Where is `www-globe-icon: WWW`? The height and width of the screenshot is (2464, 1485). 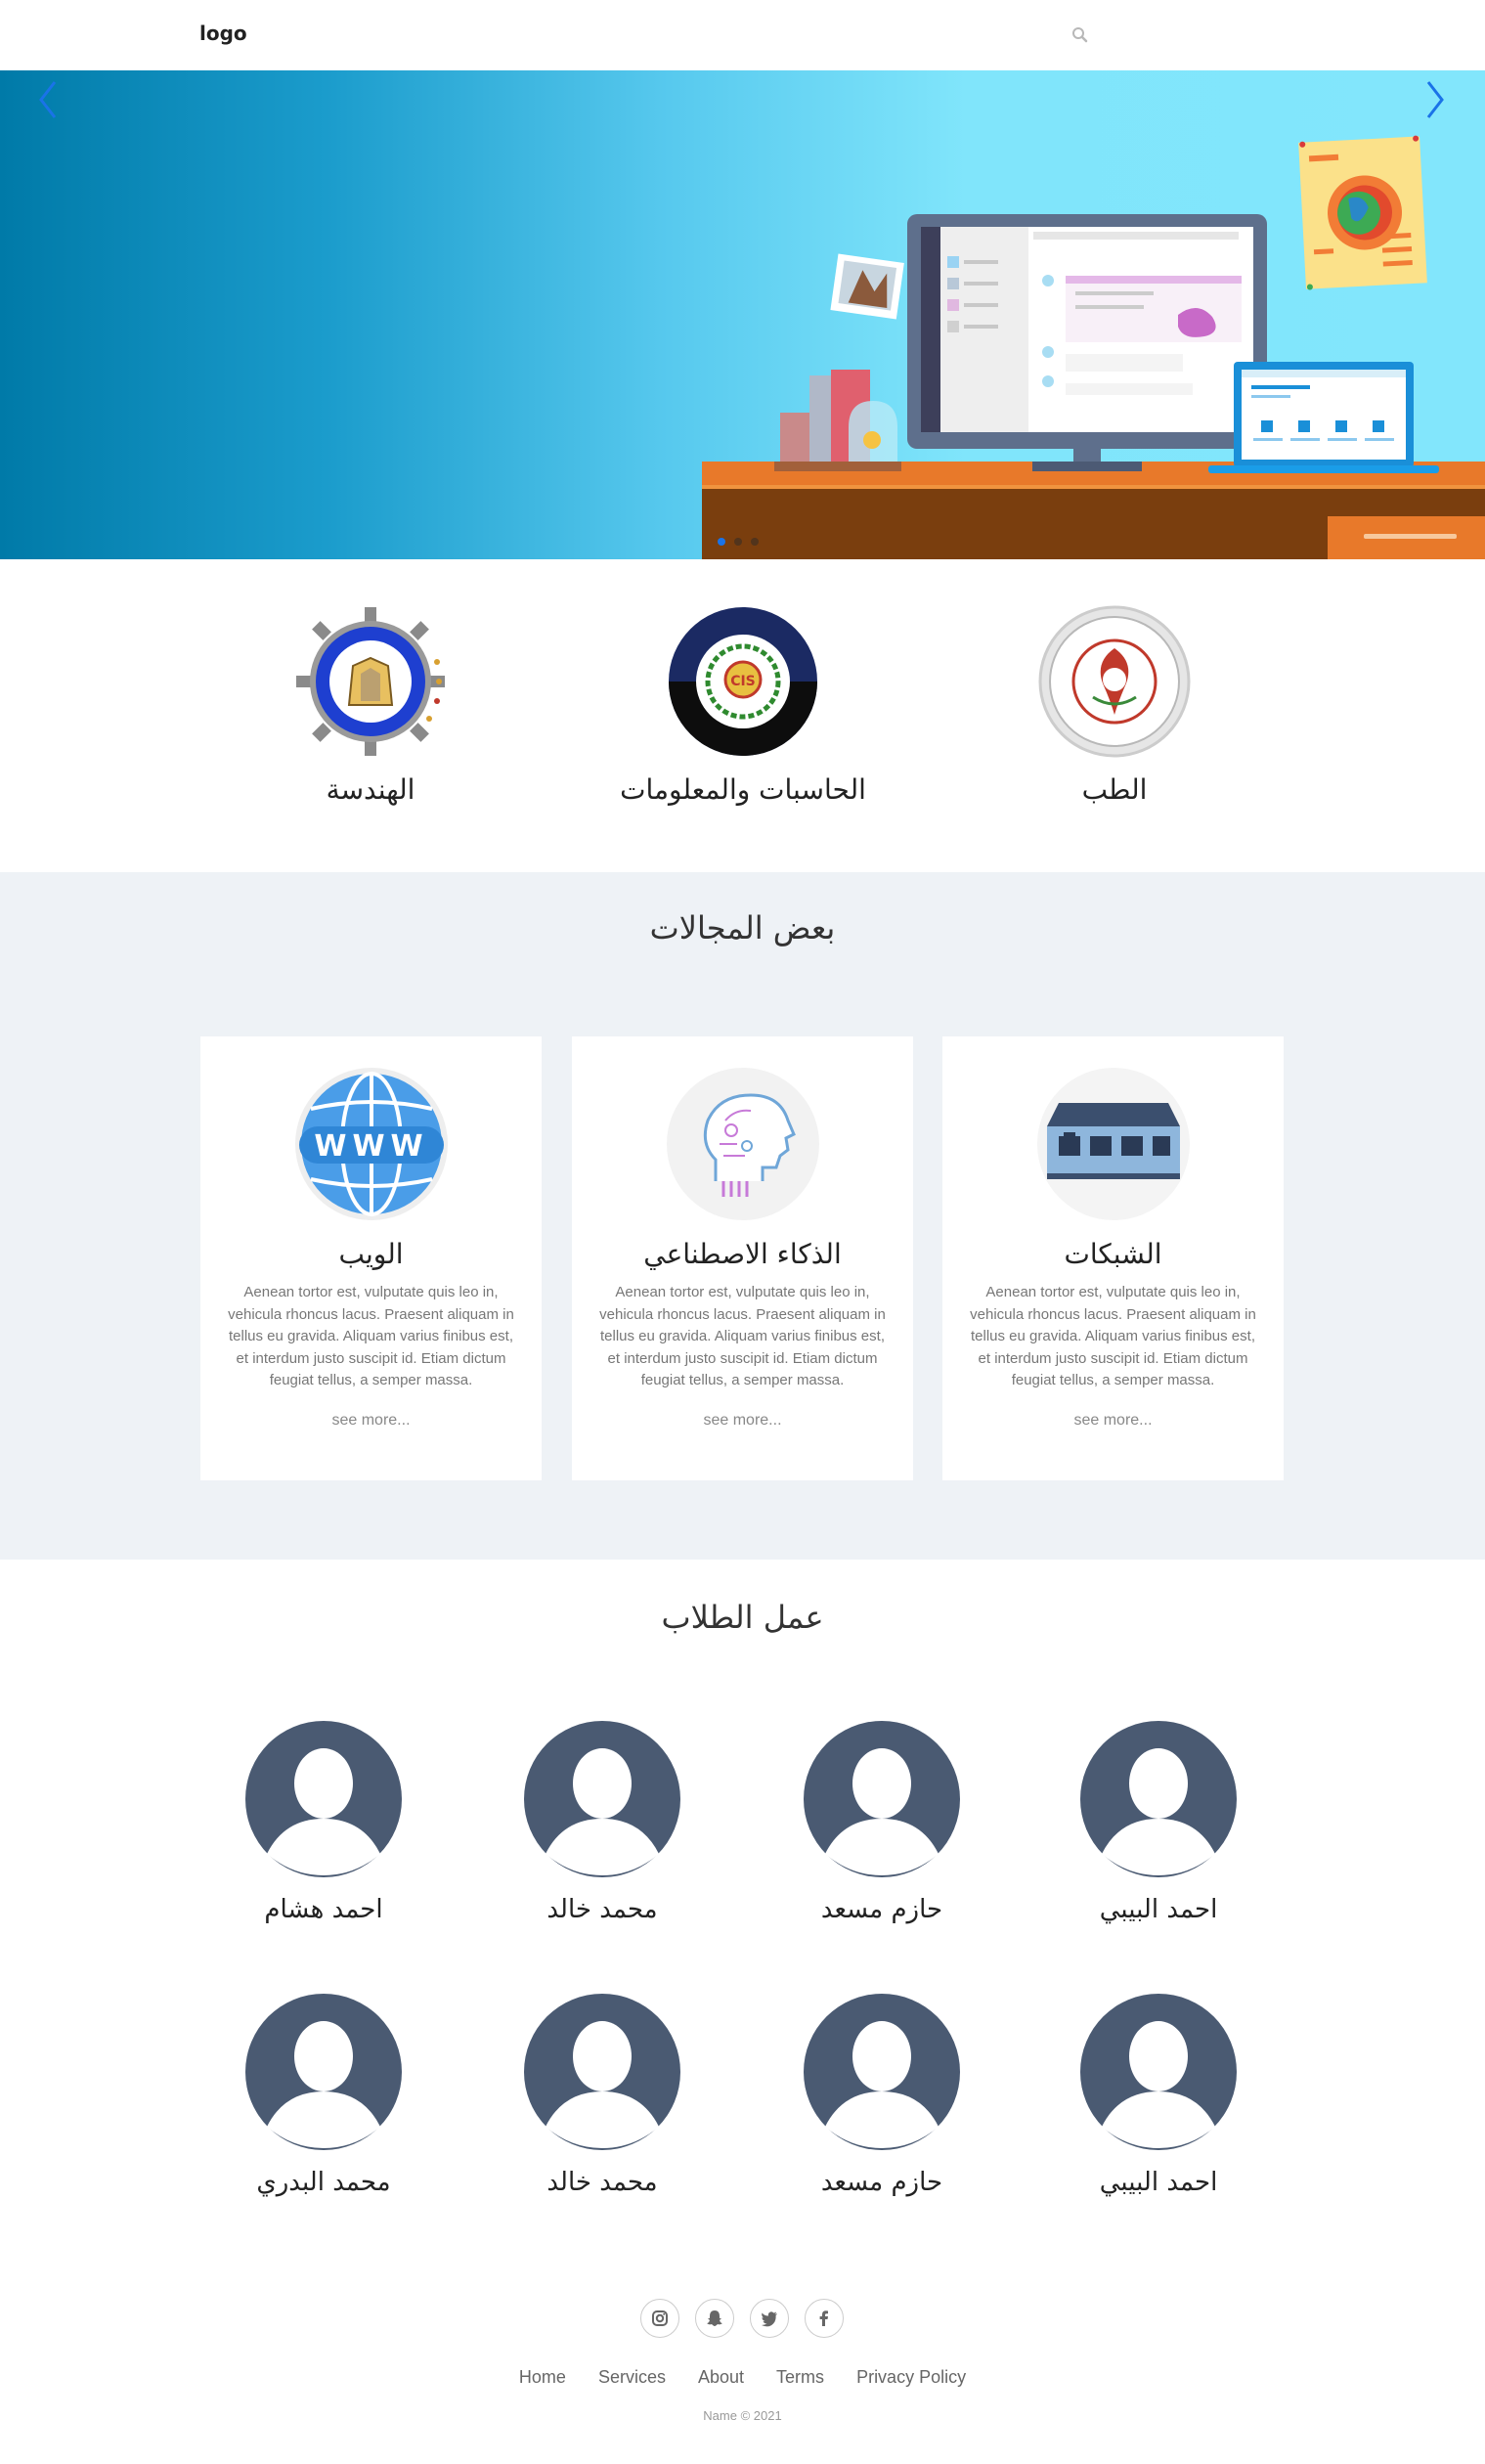 www-globe-icon: WWW is located at coordinates (371, 1144).